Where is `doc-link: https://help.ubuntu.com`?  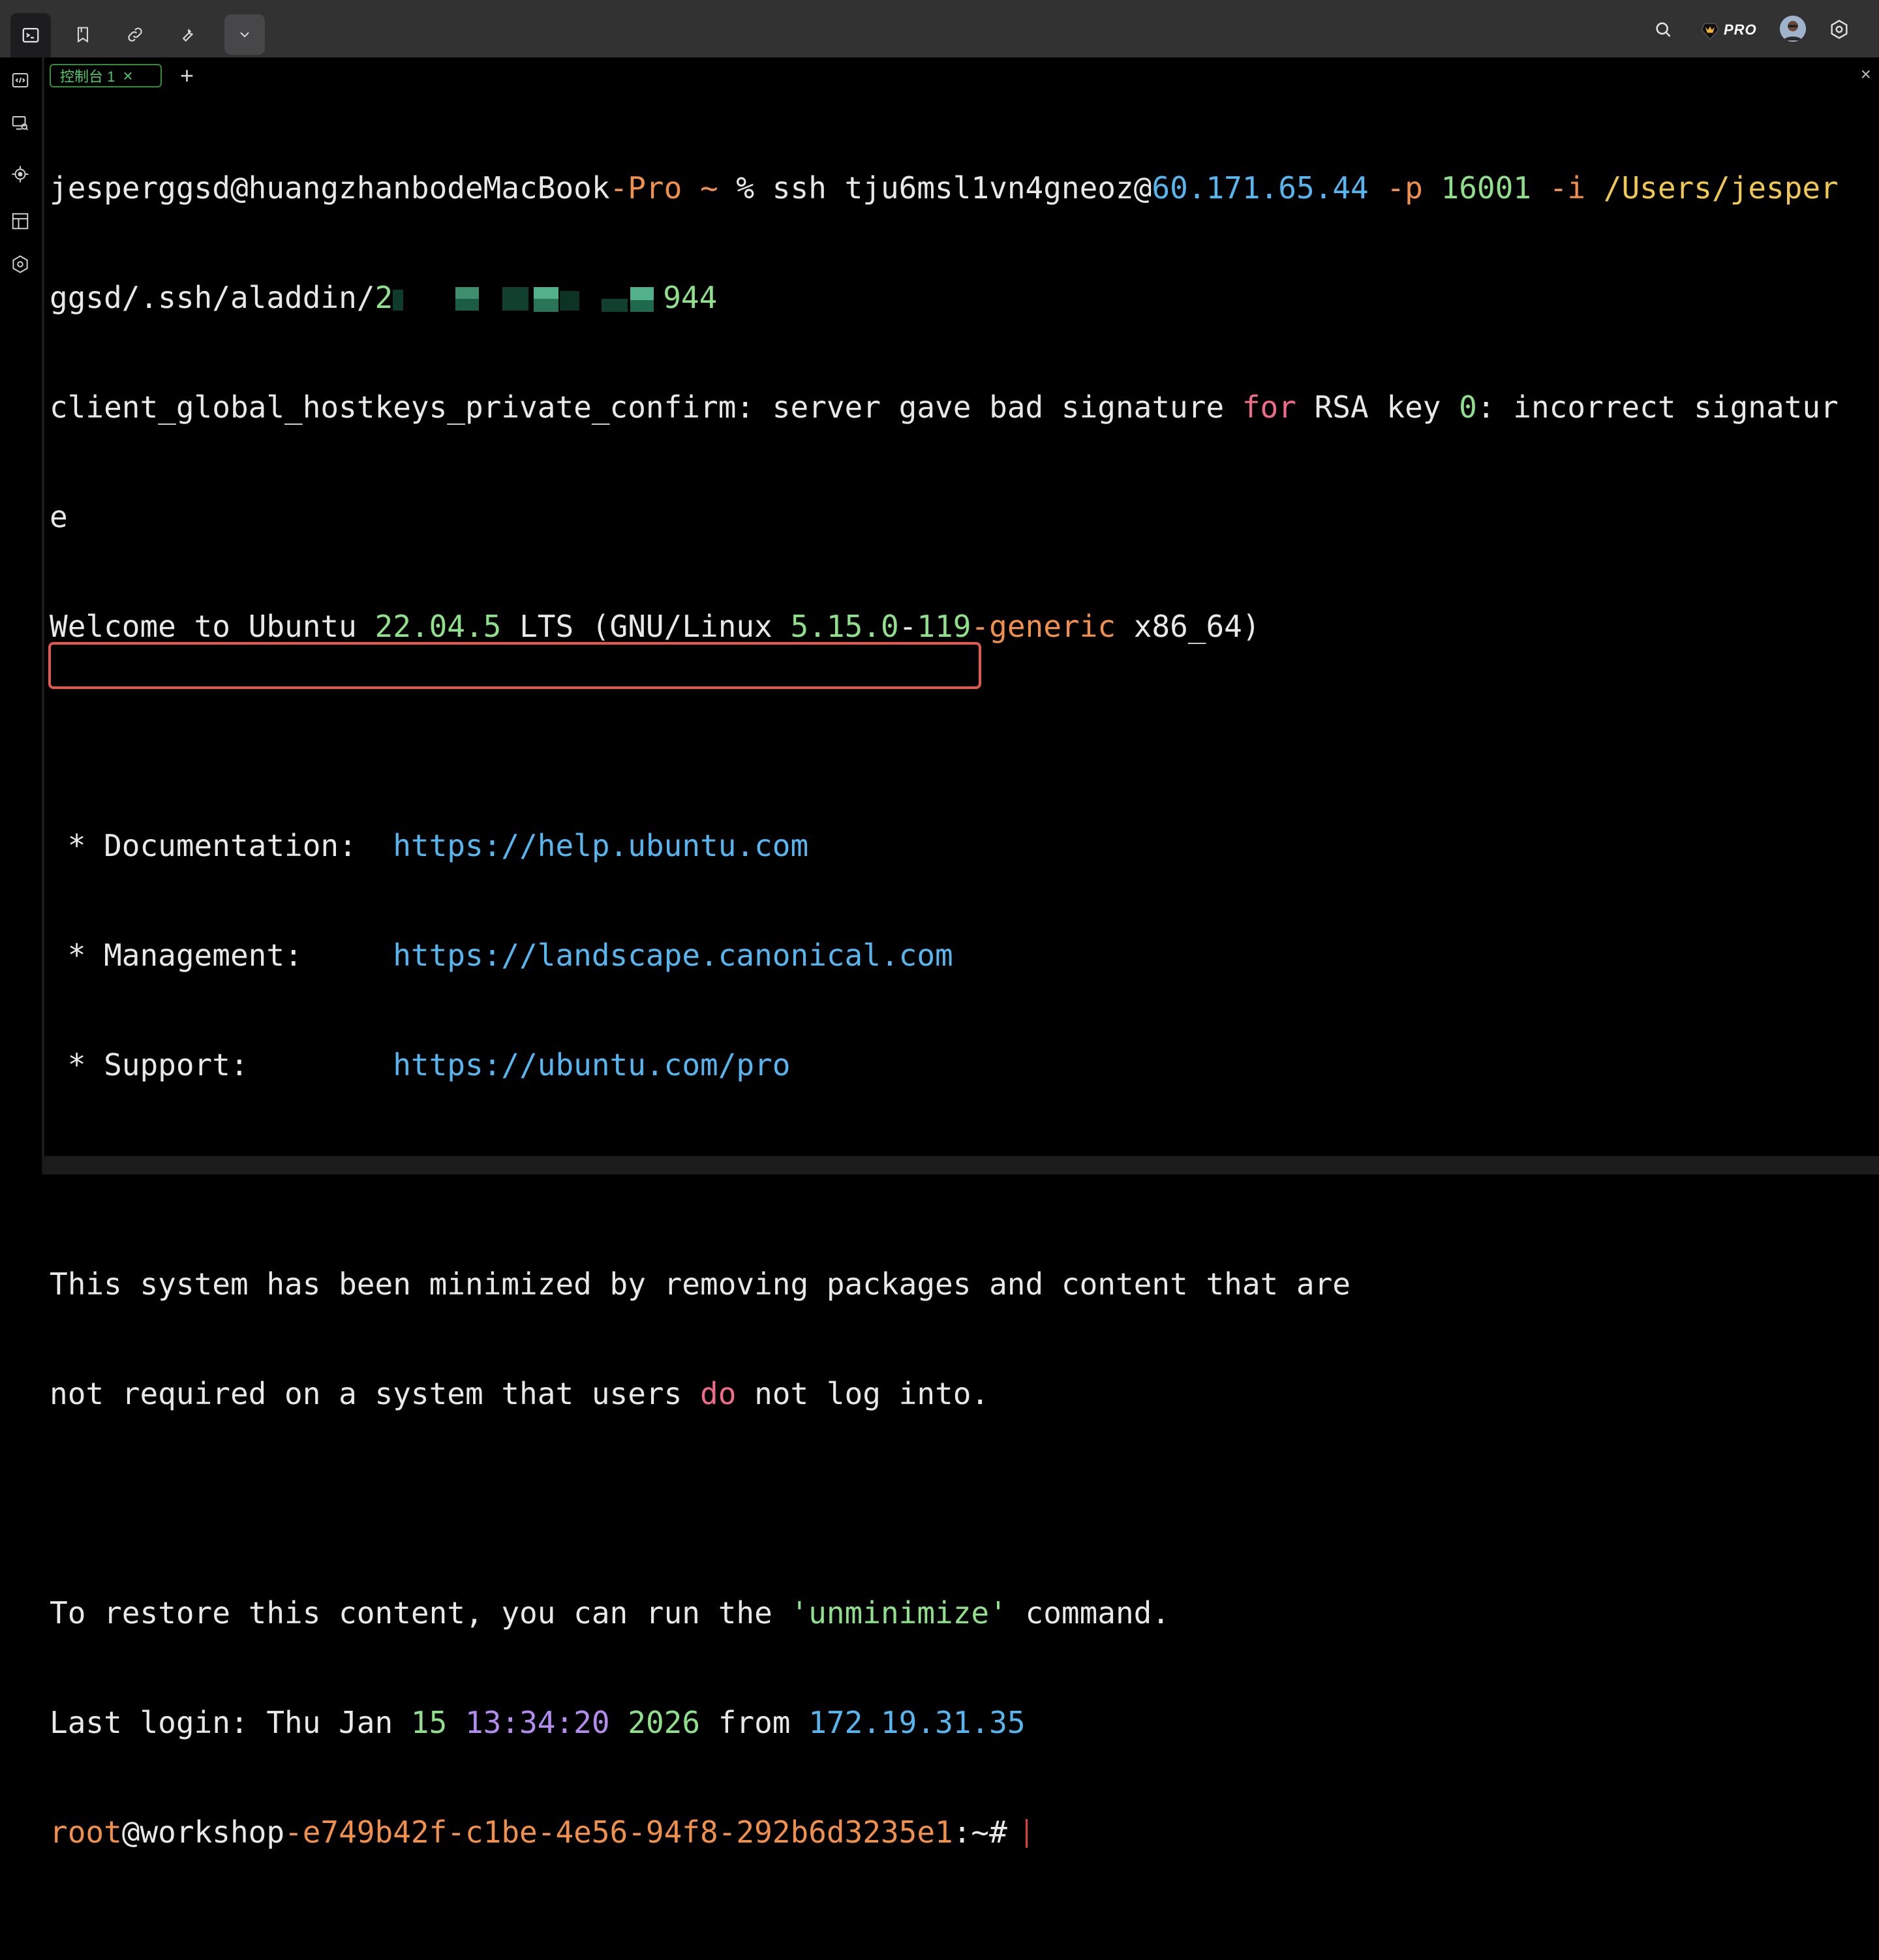 doc-link: https://help.ubuntu.com is located at coordinates (600, 845).